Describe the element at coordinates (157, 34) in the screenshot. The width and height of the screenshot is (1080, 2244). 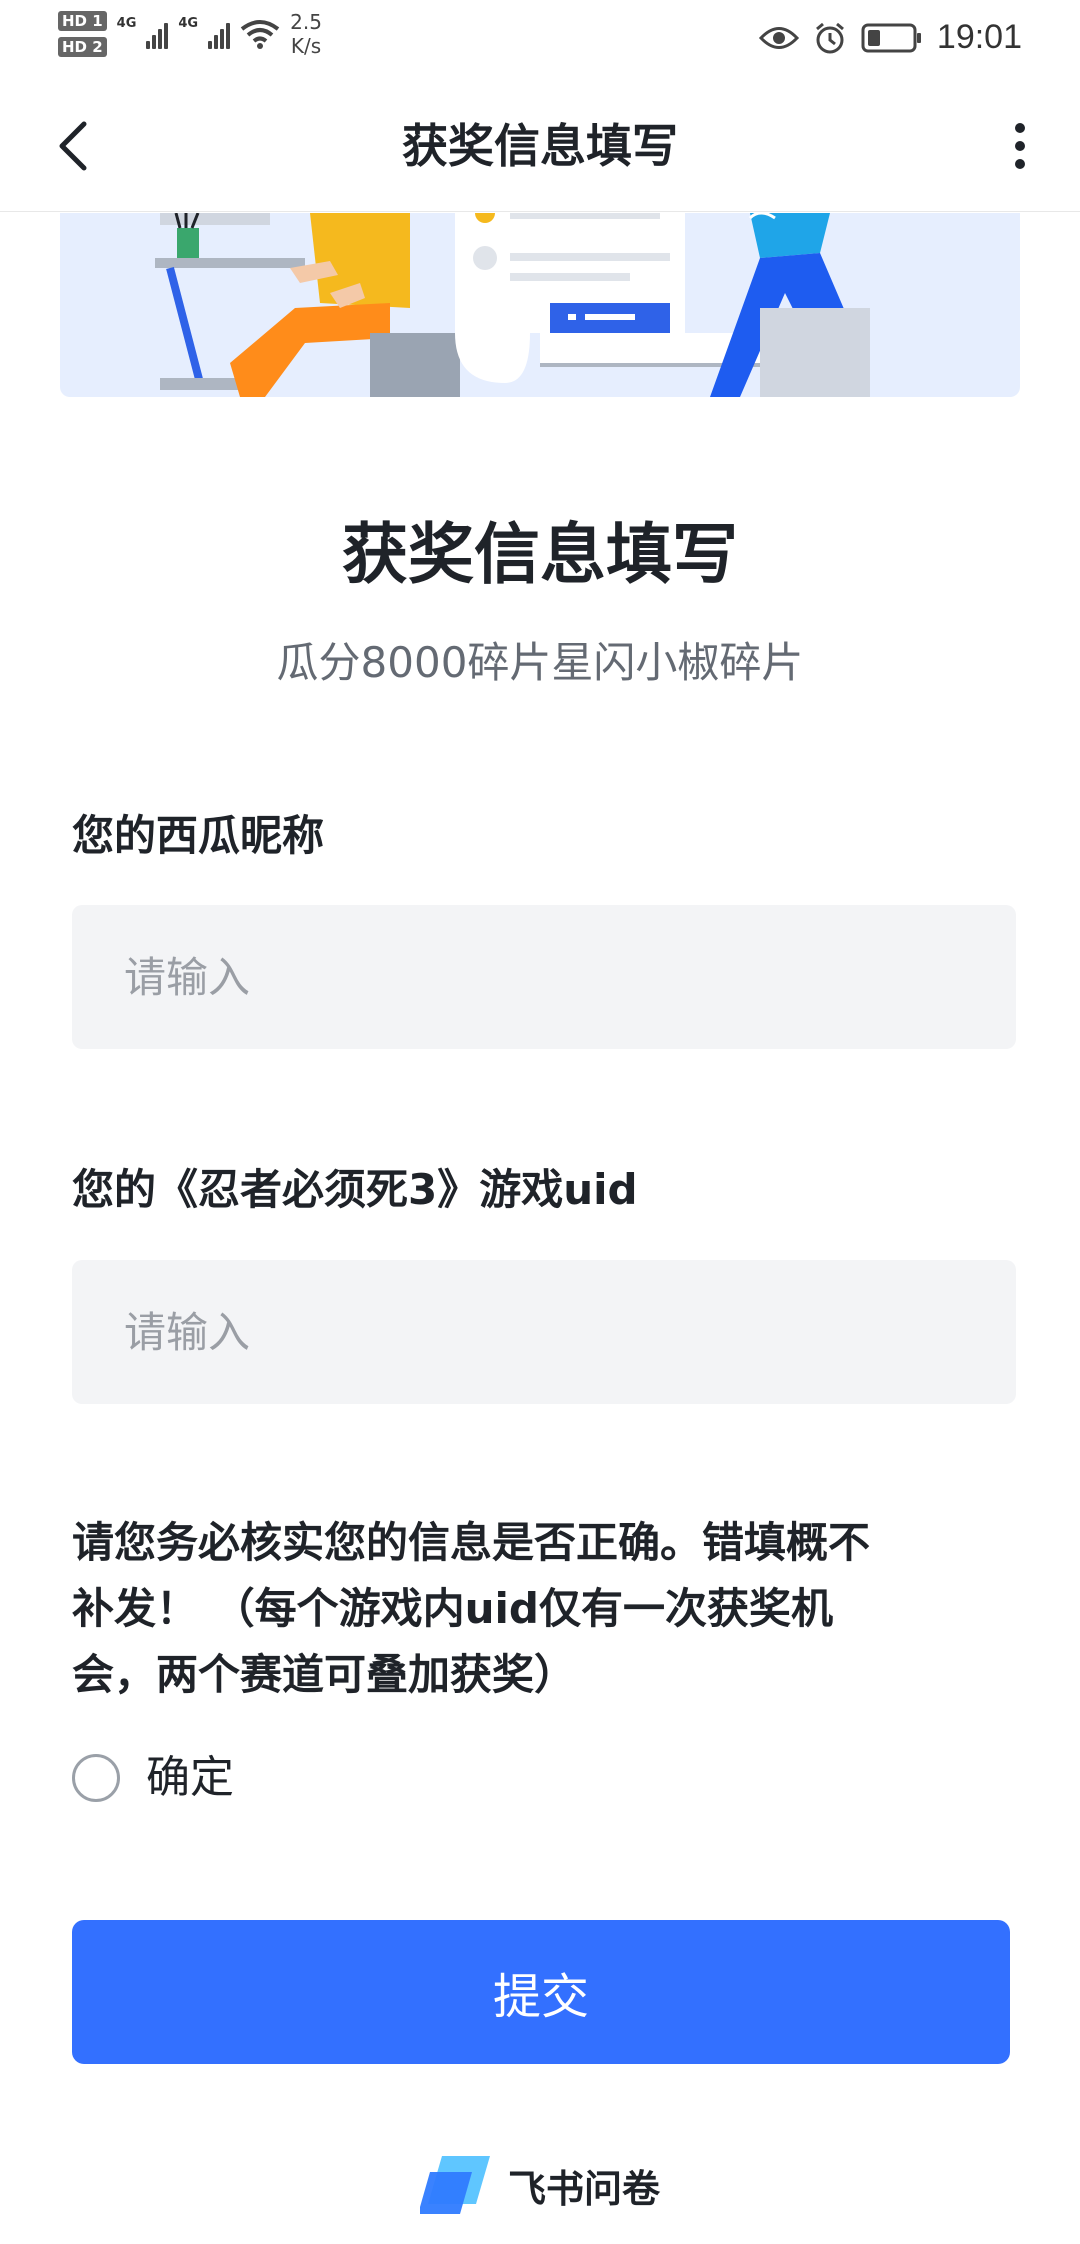
I see `signal-1-icon` at that location.